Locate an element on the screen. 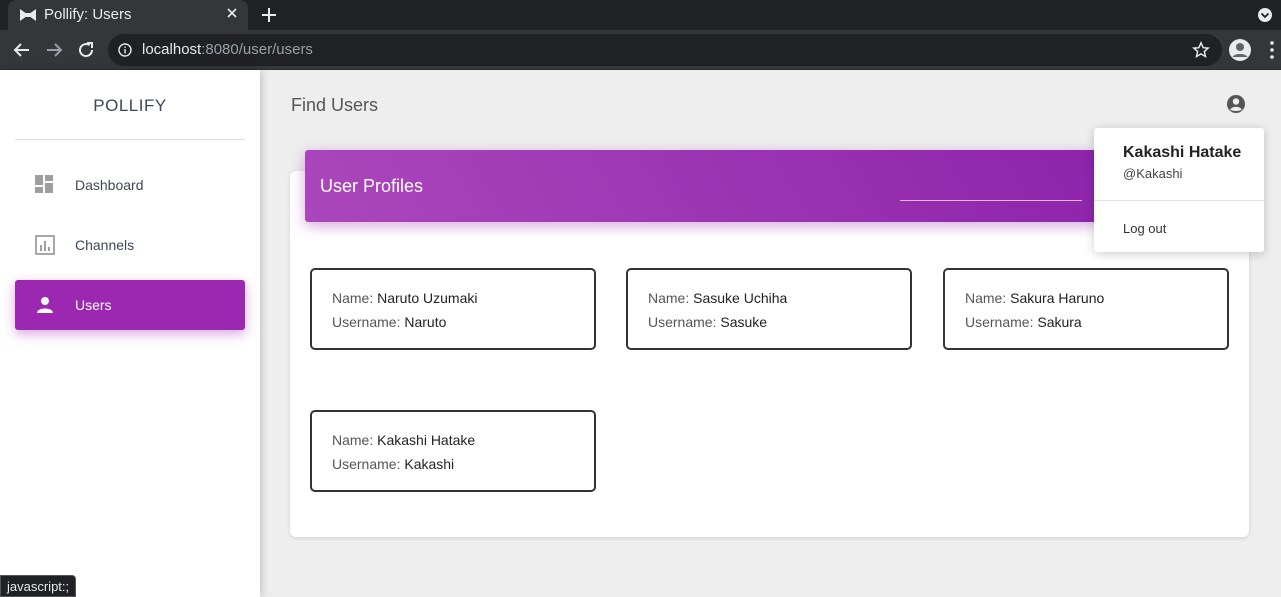 This screenshot has height=597, width=1281. browser-menu-icon is located at coordinates (1272, 50).